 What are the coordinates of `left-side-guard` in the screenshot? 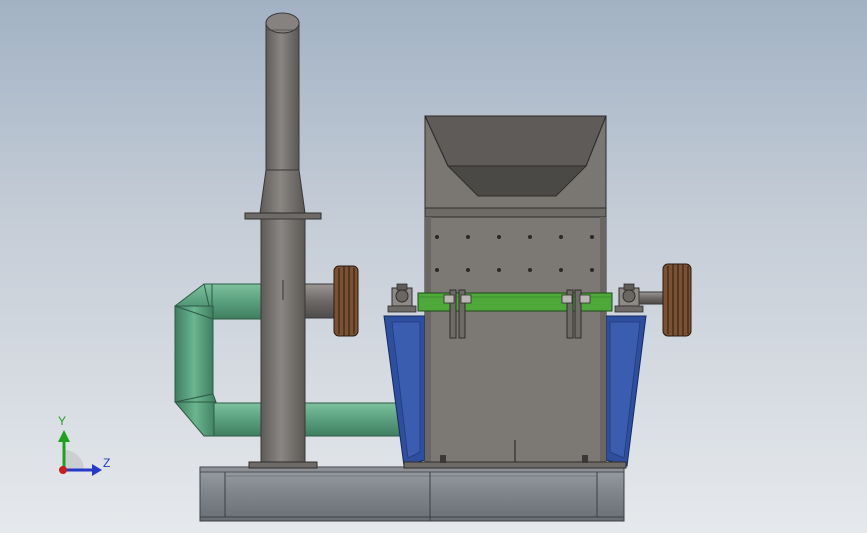 It's located at (404, 391).